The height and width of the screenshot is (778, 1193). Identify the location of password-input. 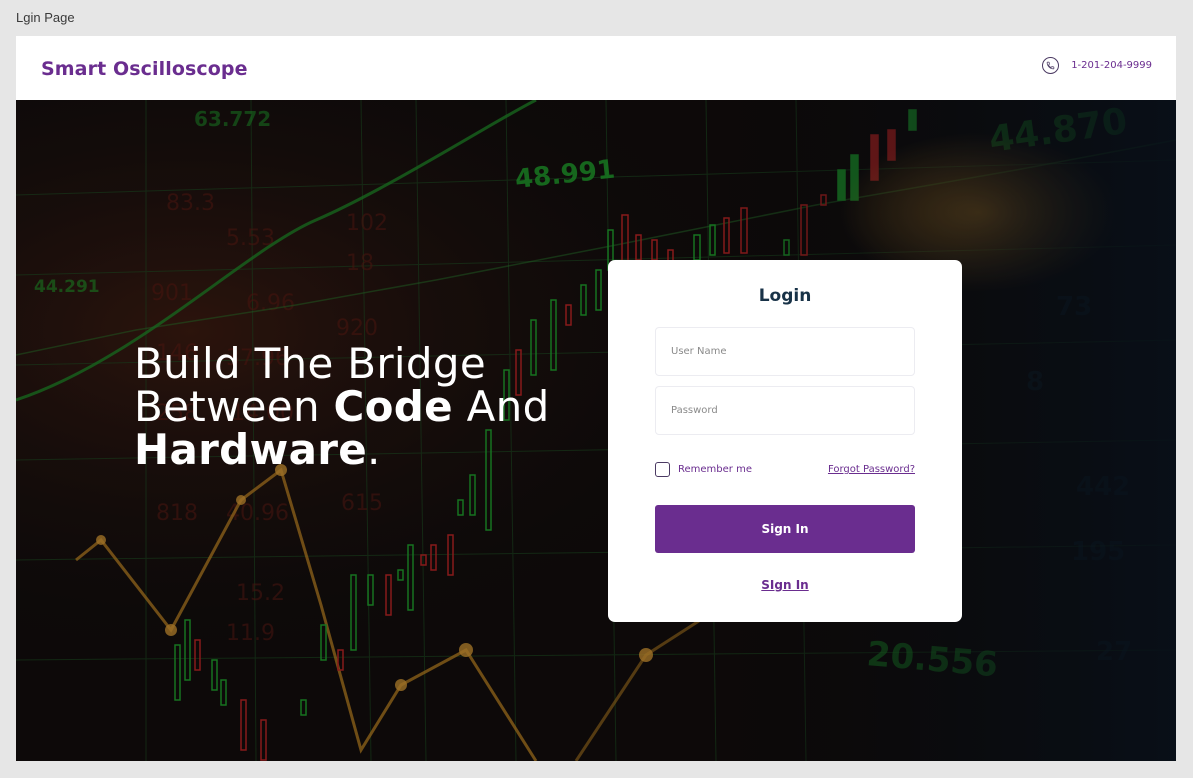
(785, 410).